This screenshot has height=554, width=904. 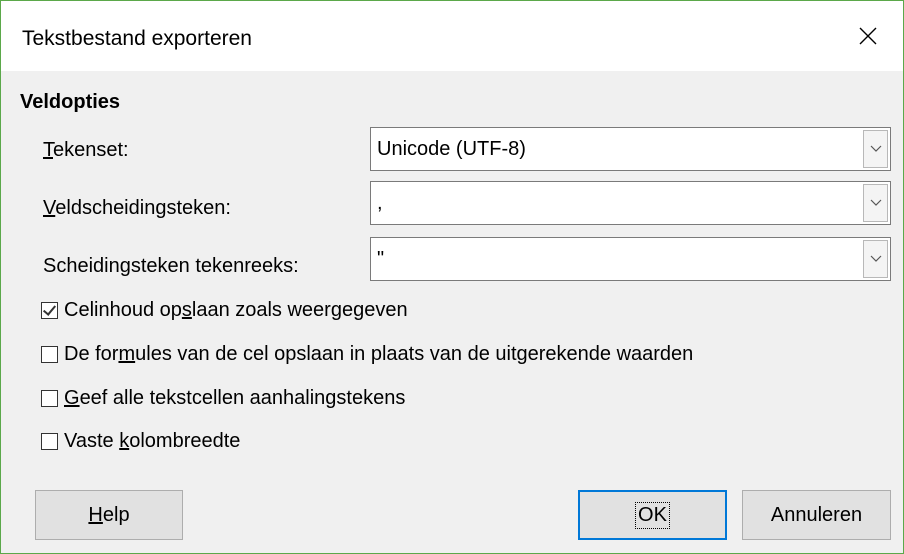 I want to click on charset-label: Tekenset:, so click(x=86, y=150).